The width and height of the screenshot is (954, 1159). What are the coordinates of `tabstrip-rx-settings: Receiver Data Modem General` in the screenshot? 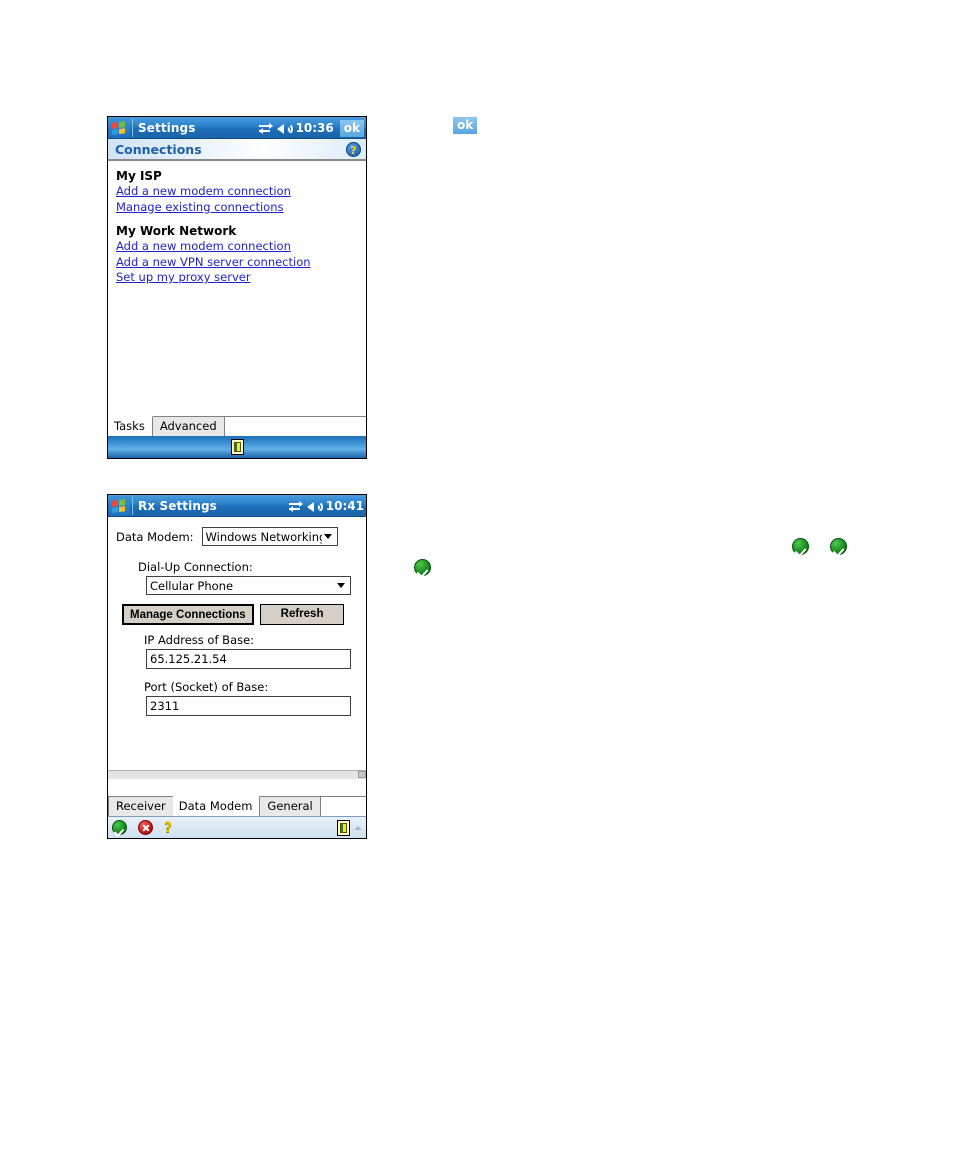 It's located at (237, 805).